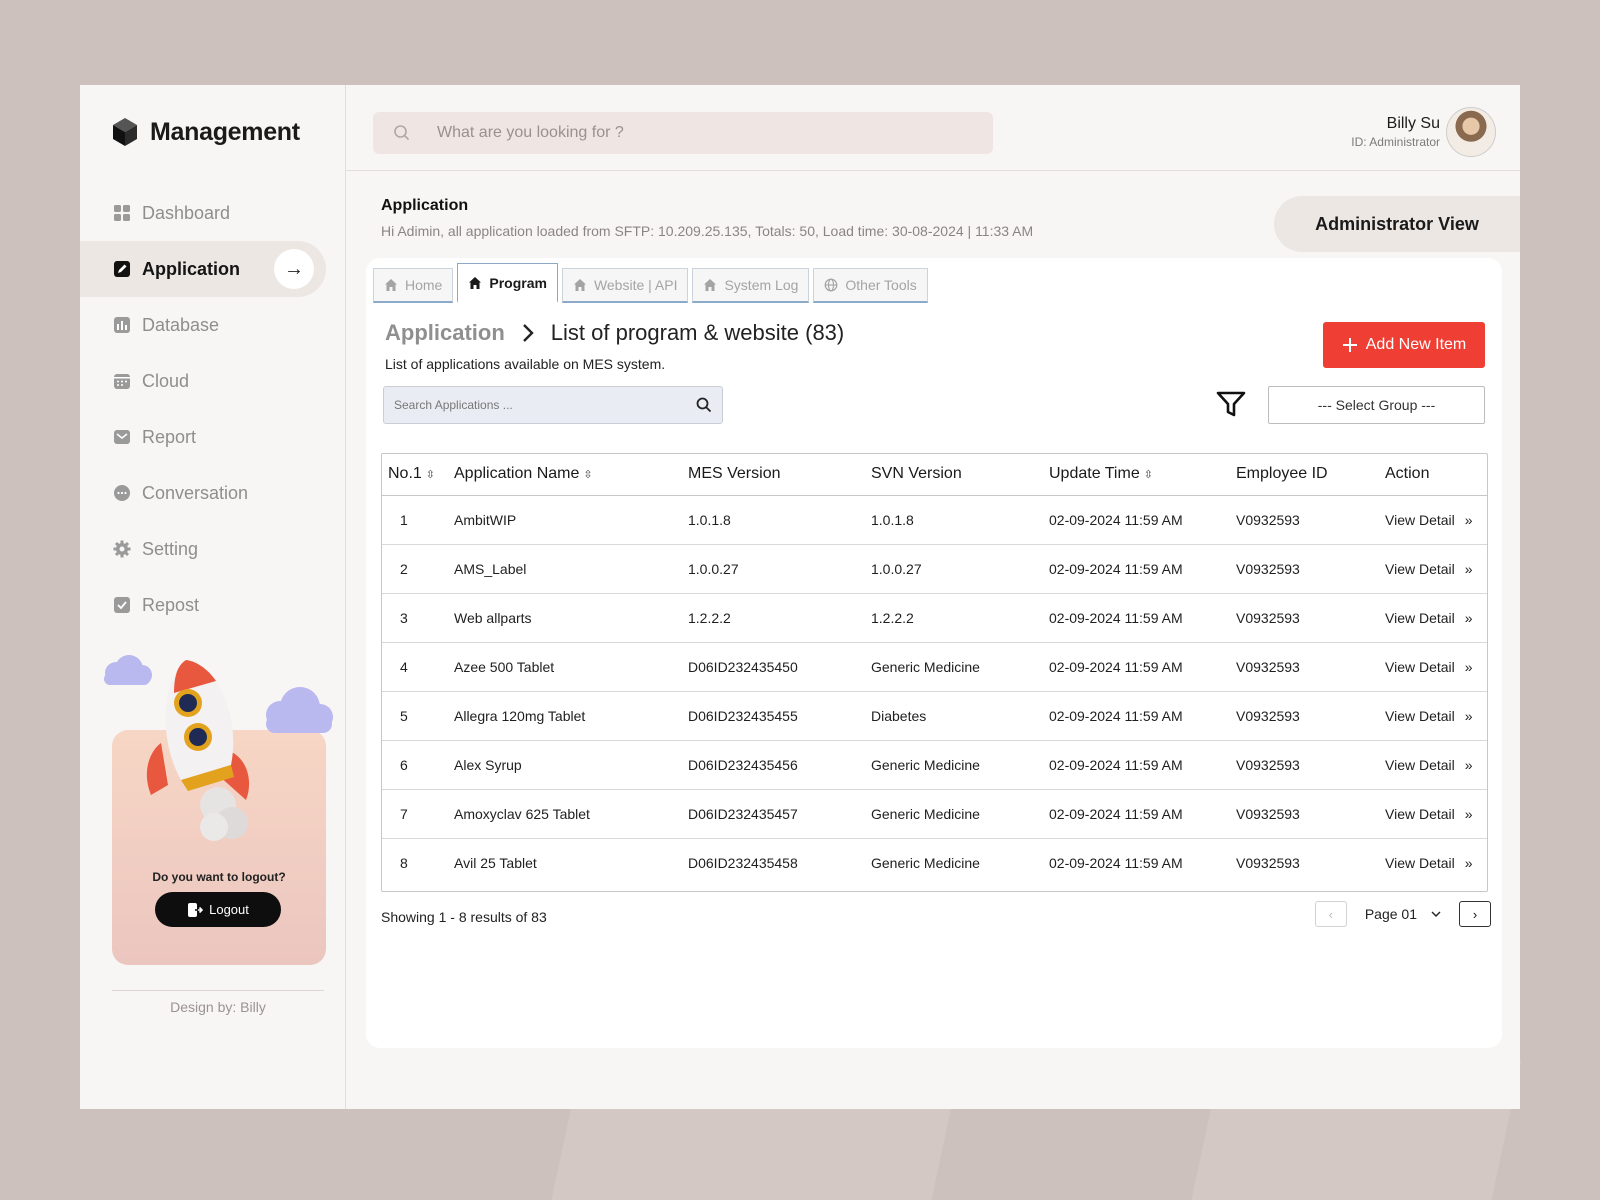  I want to click on sidebar-item-cloud: Cloud, so click(213, 381).